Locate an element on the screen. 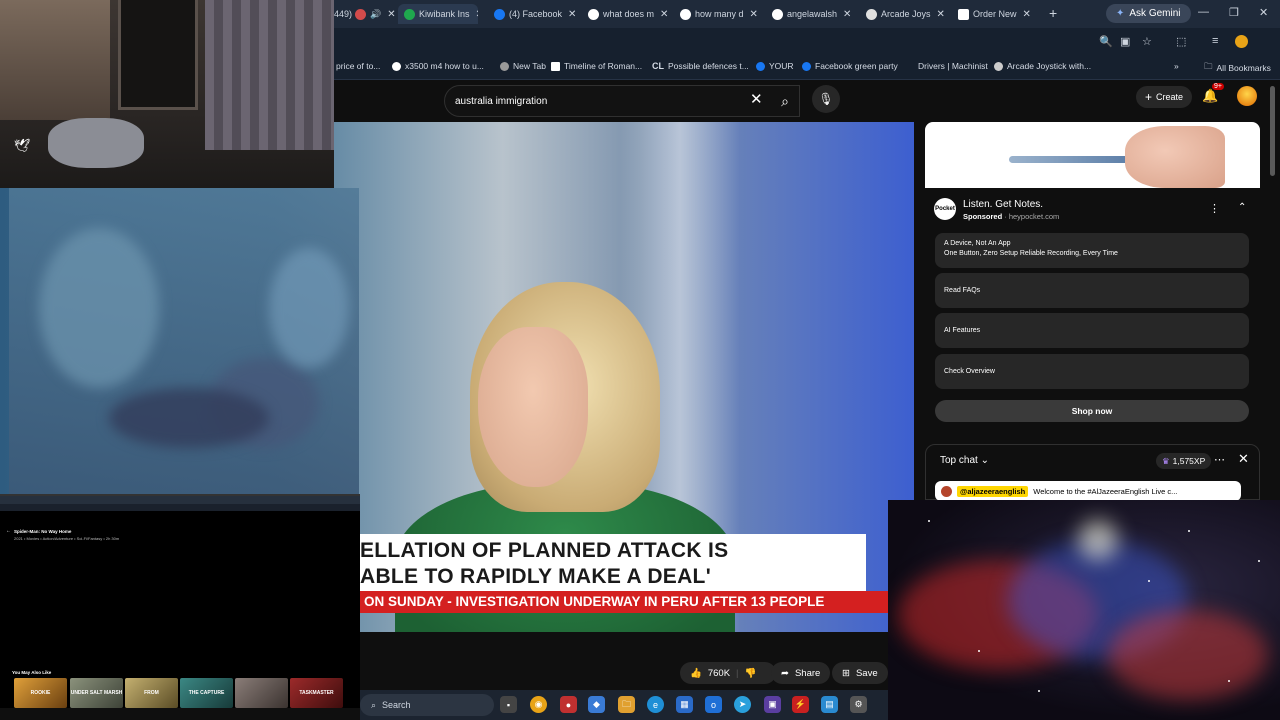 Image resolution: width=1280 pixels, height=720 pixels. ask-gemini-button: ✦ Ask Gemini is located at coordinates (1148, 13).